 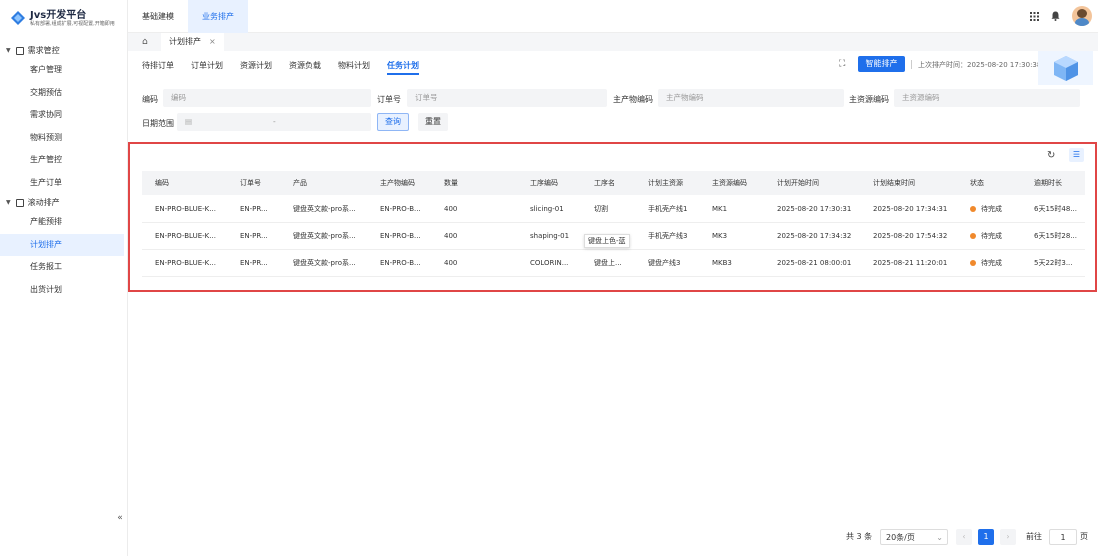 I want to click on top-header: 基础建模 业务排产, so click(x=613, y=16).